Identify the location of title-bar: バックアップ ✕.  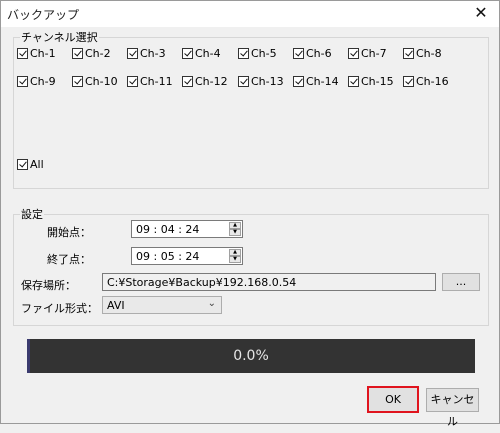
(250, 14).